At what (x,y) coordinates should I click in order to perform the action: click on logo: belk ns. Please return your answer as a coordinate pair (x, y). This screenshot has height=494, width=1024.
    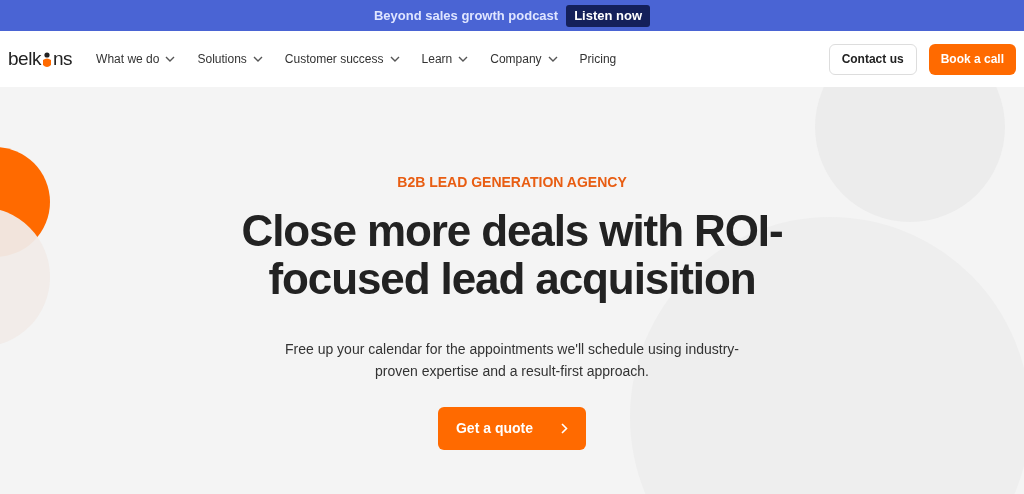
    Looking at the image, I should click on (40, 59).